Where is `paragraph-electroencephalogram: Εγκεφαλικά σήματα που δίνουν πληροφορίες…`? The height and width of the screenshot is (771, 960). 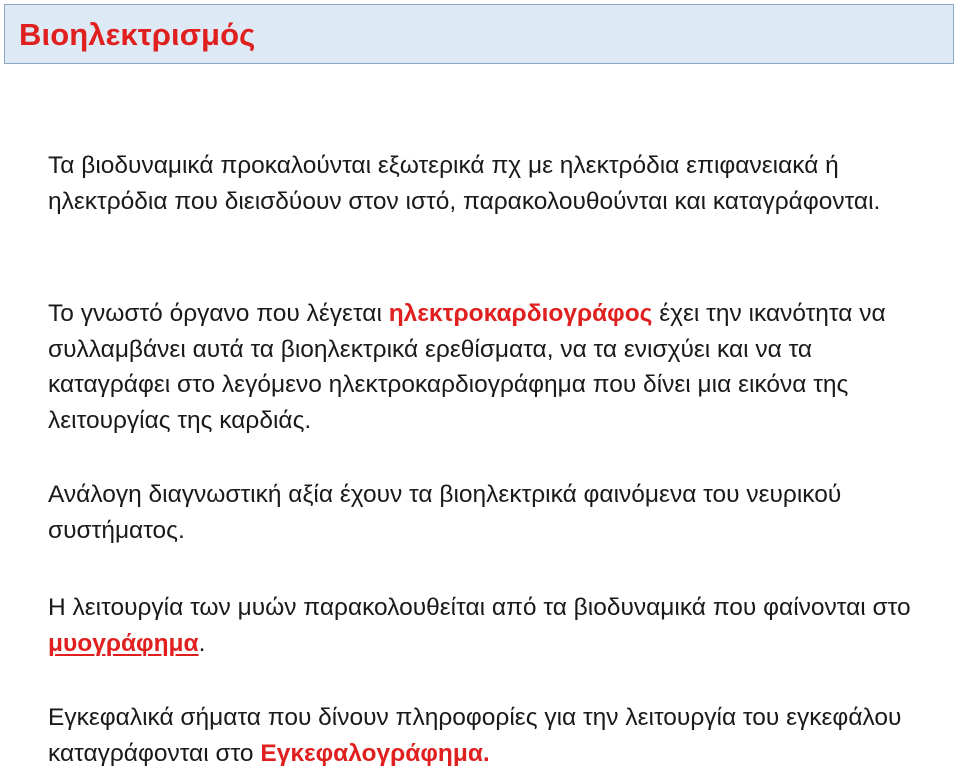
paragraph-electroencephalogram: Εγκεφαλικά σήματα που δίνουν πληροφορίες… is located at coordinates (493, 735).